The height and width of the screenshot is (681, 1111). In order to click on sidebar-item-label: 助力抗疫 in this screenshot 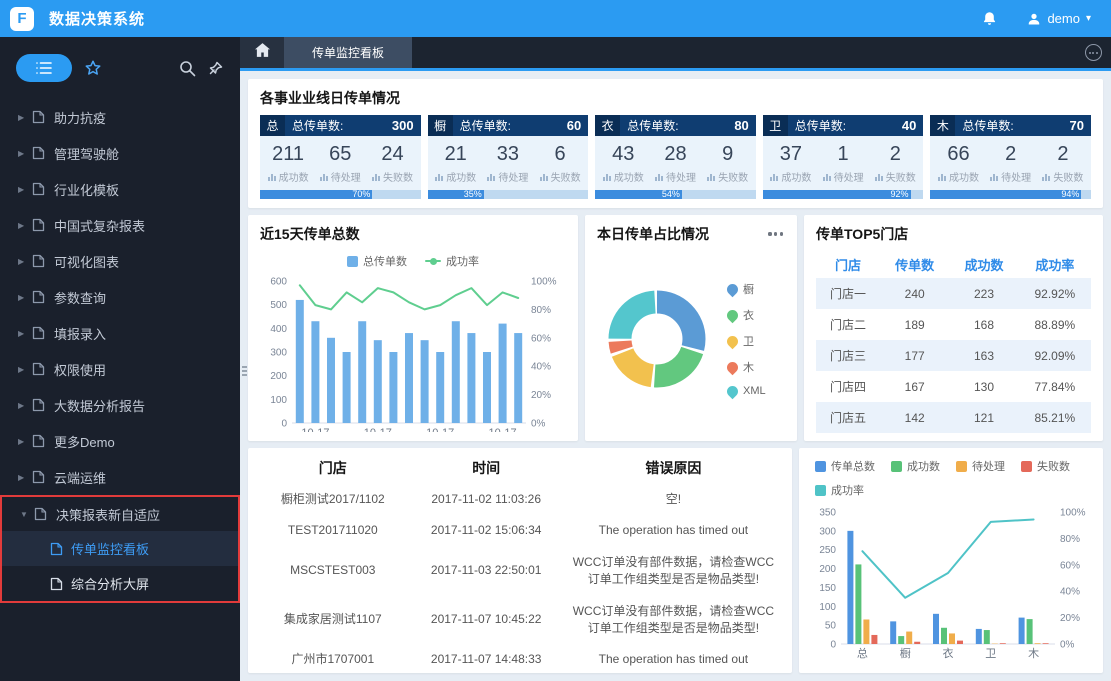, I will do `click(80, 118)`.